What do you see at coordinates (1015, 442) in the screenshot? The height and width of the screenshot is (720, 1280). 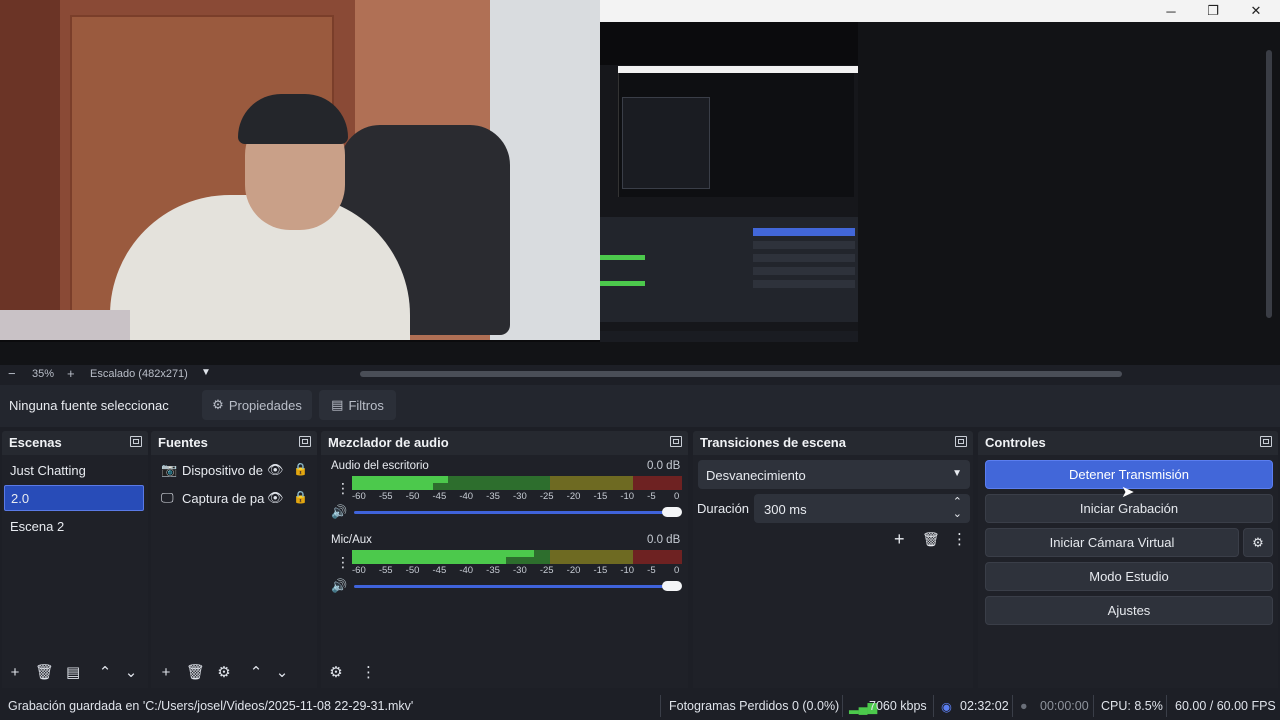 I see `controls-title: Controles` at bounding box center [1015, 442].